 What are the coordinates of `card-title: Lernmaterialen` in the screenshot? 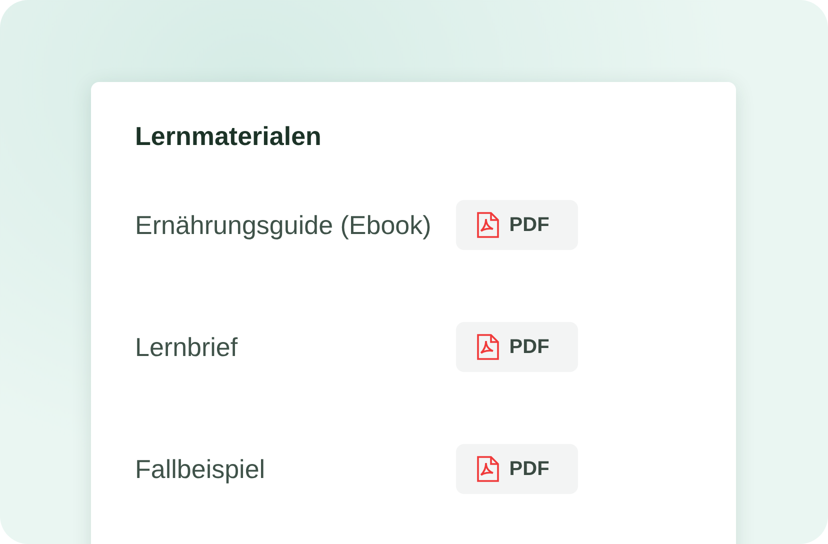 It's located at (228, 136).